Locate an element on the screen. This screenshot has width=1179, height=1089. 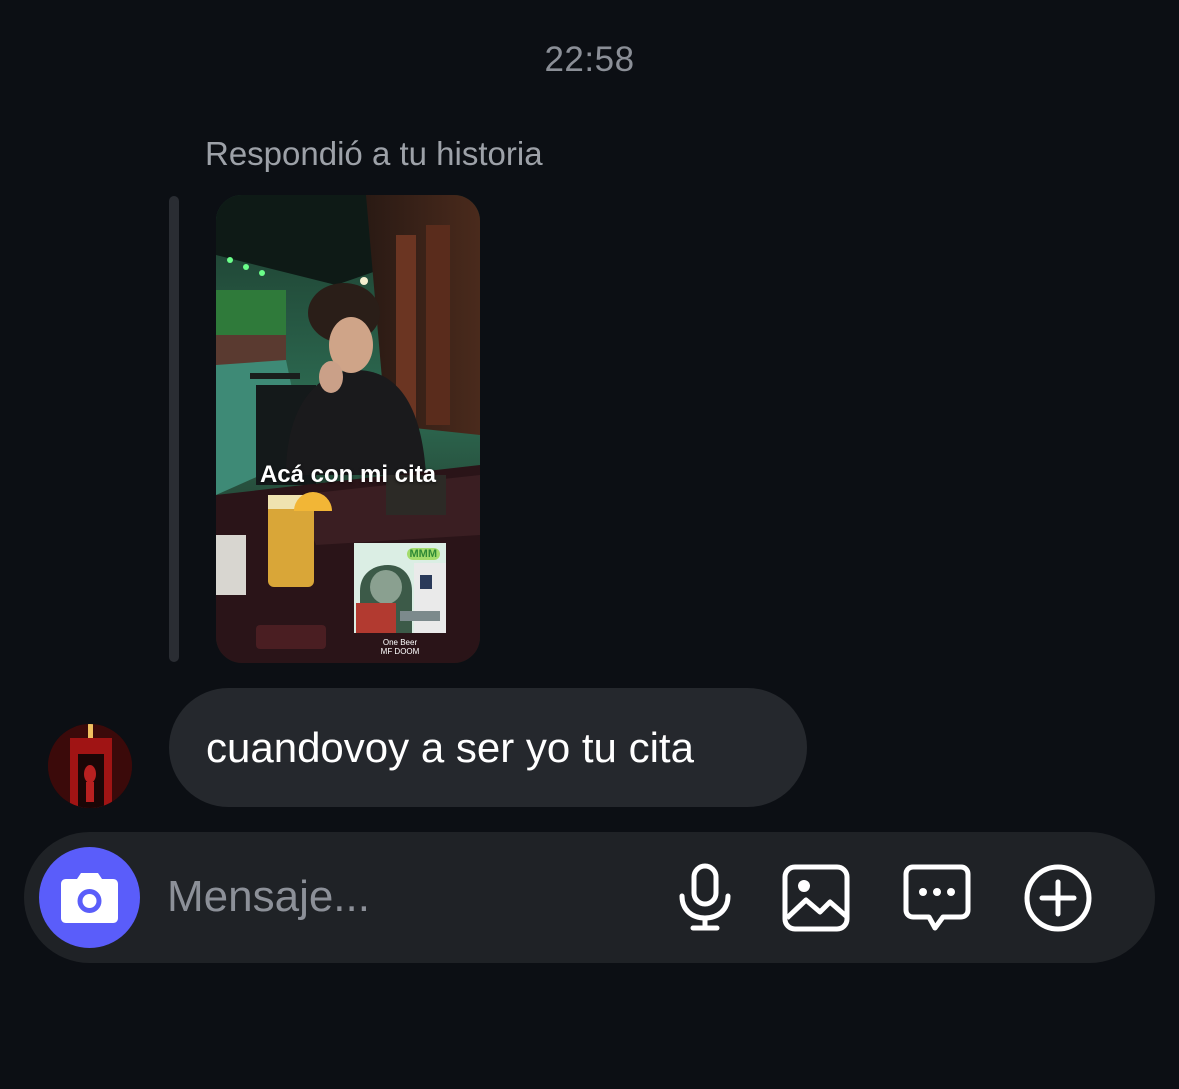
sticker-button is located at coordinates (937, 898).